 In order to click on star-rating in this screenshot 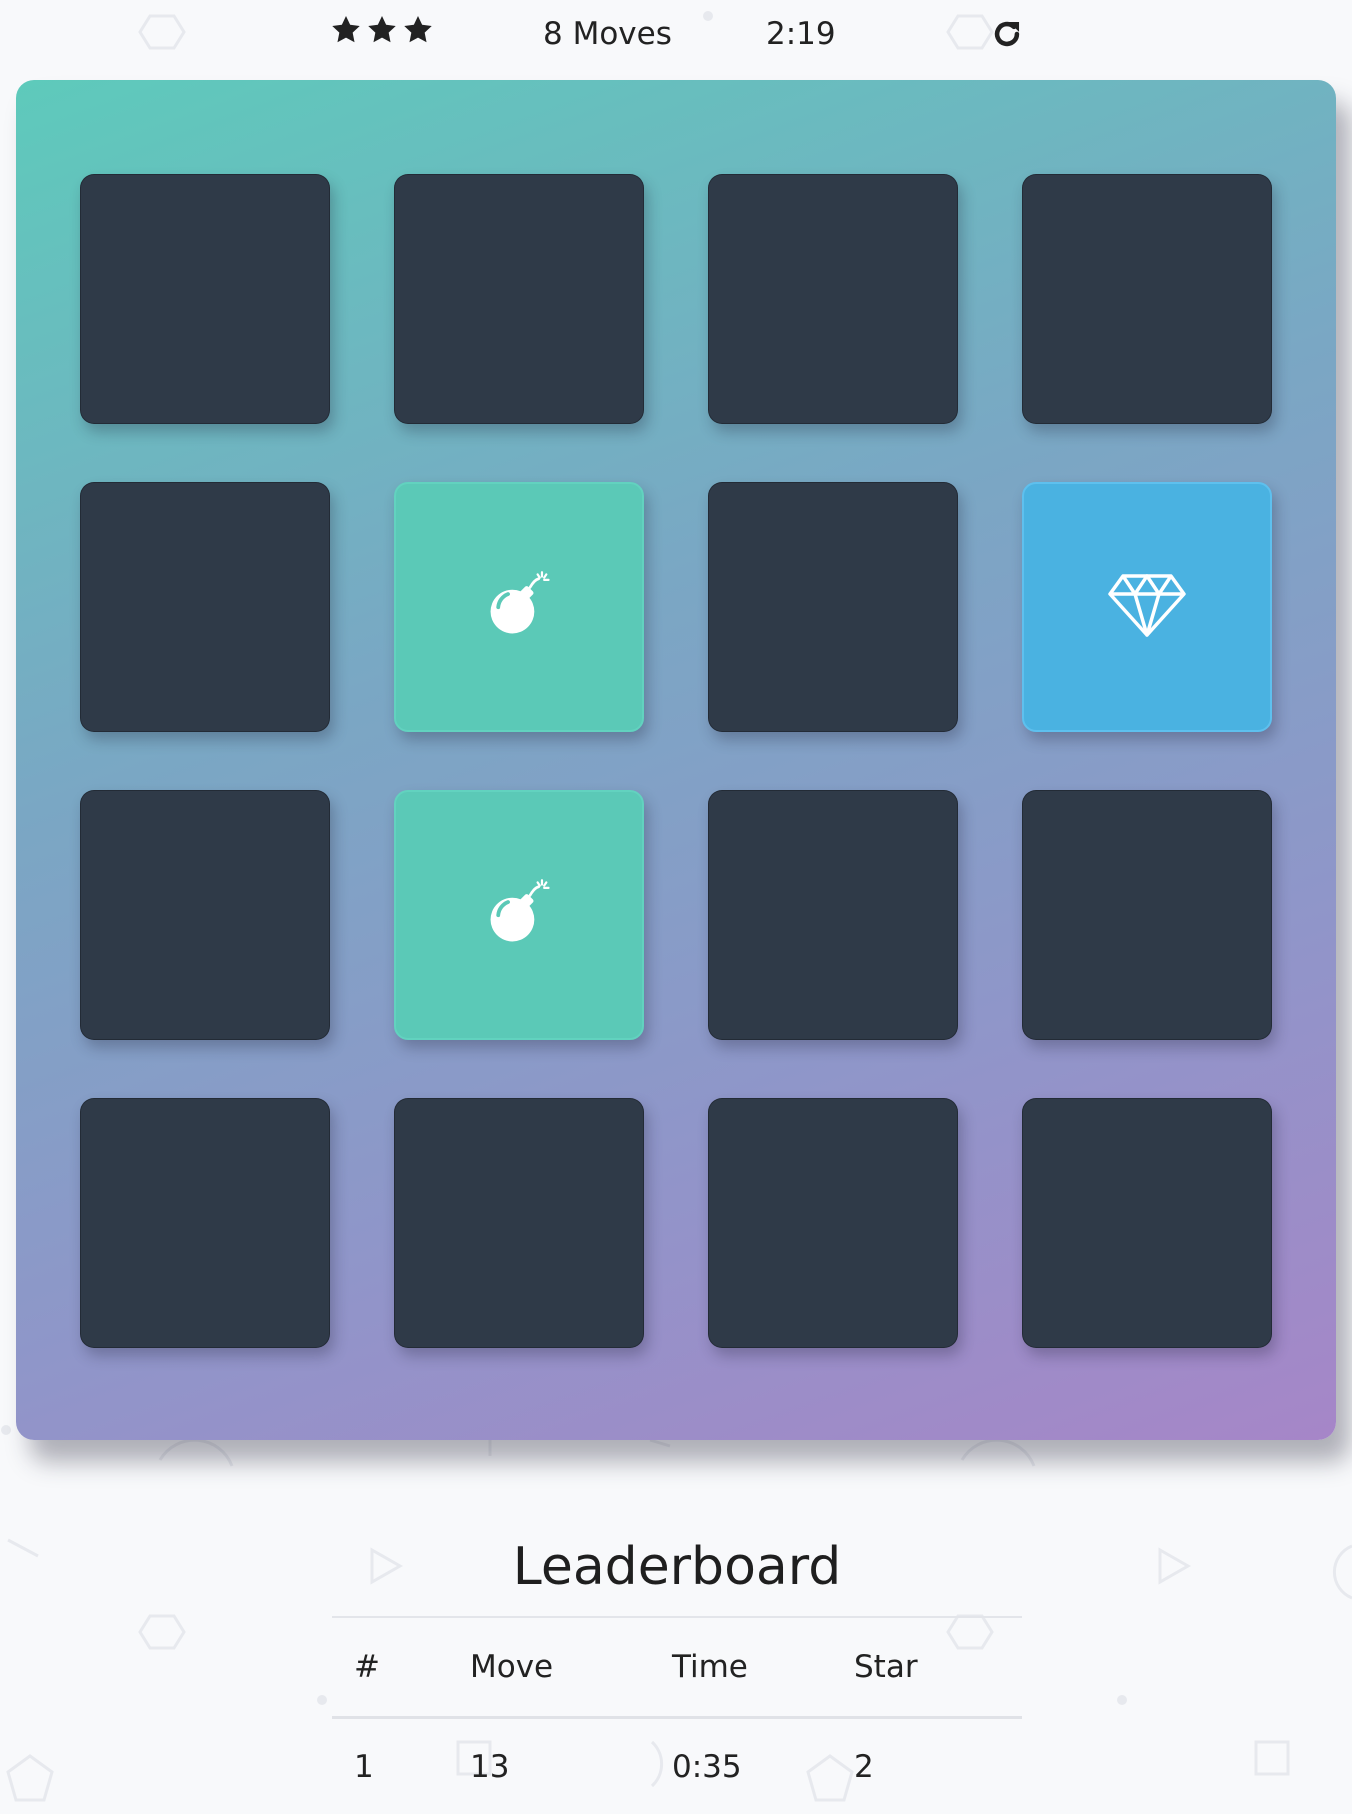, I will do `click(382, 30)`.